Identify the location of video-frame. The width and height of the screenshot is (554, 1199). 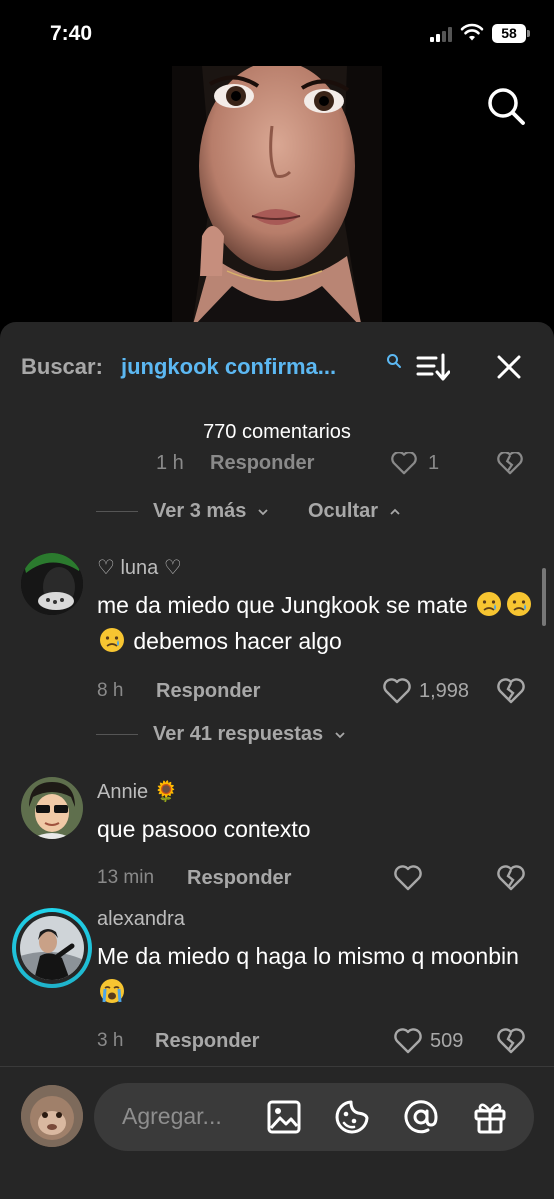
(277, 197).